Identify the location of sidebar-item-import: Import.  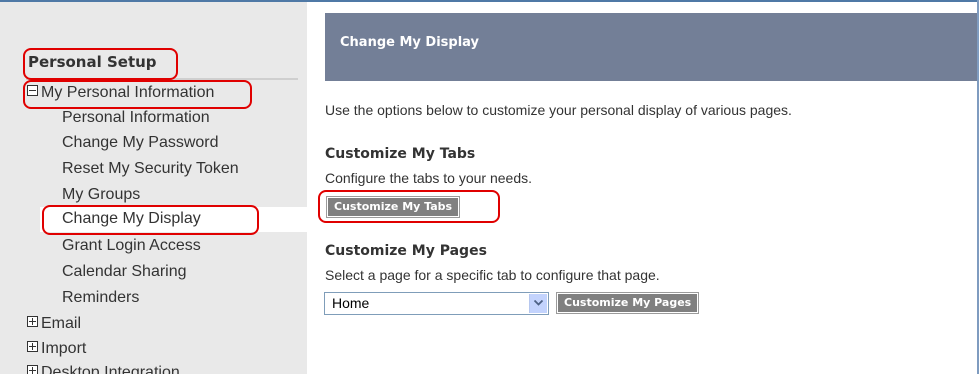
(56, 349).